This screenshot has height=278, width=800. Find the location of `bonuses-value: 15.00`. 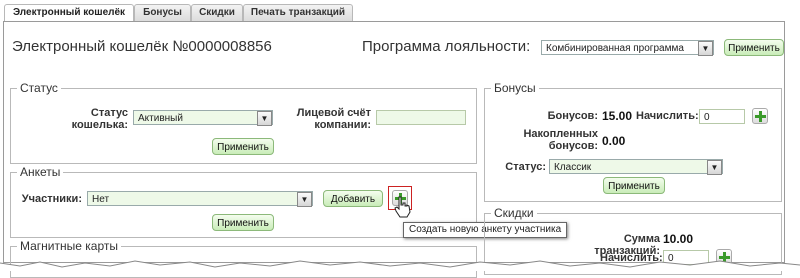

bonuses-value: 15.00 is located at coordinates (617, 116).